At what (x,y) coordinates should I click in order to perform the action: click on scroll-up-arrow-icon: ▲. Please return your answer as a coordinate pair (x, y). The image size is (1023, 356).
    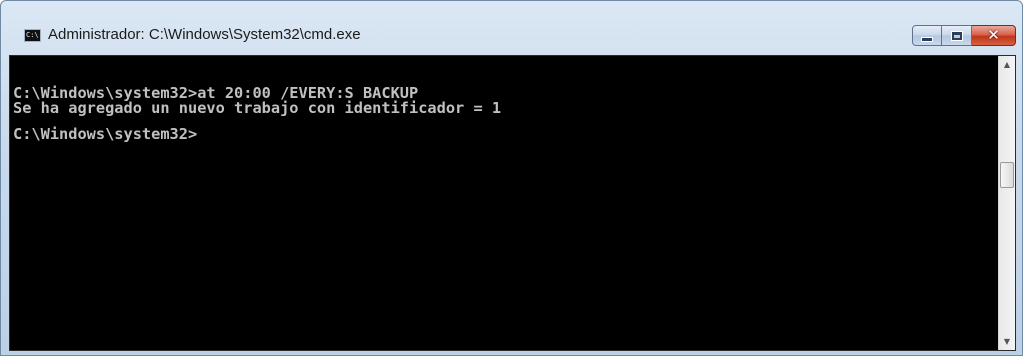
    Looking at the image, I should click on (1007, 64).